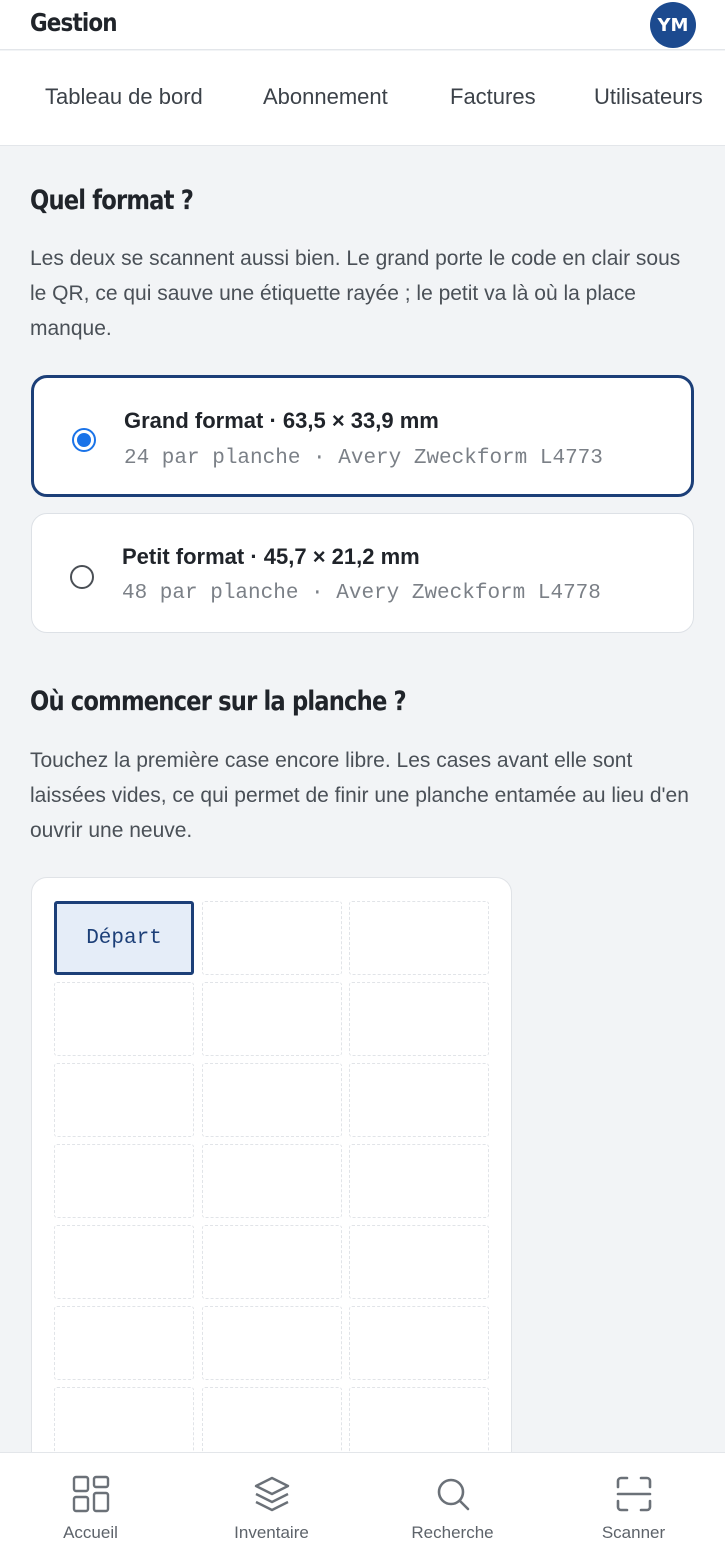 This screenshot has height=1568, width=725. What do you see at coordinates (361, 593) in the screenshot?
I see `option-subtitle: 48 par planche · Avery Zweckform L4778` at bounding box center [361, 593].